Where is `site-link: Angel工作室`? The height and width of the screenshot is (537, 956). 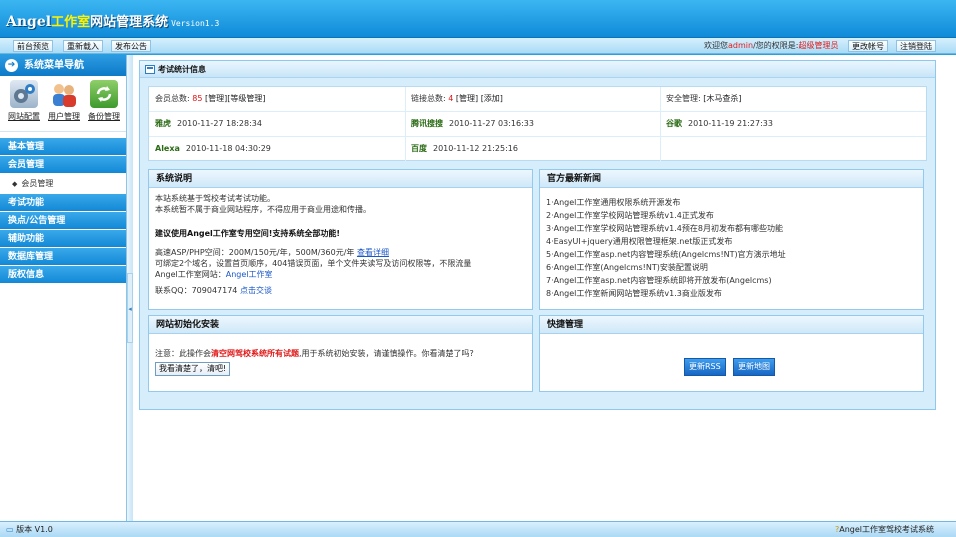
site-link: Angel工作室 is located at coordinates (249, 274).